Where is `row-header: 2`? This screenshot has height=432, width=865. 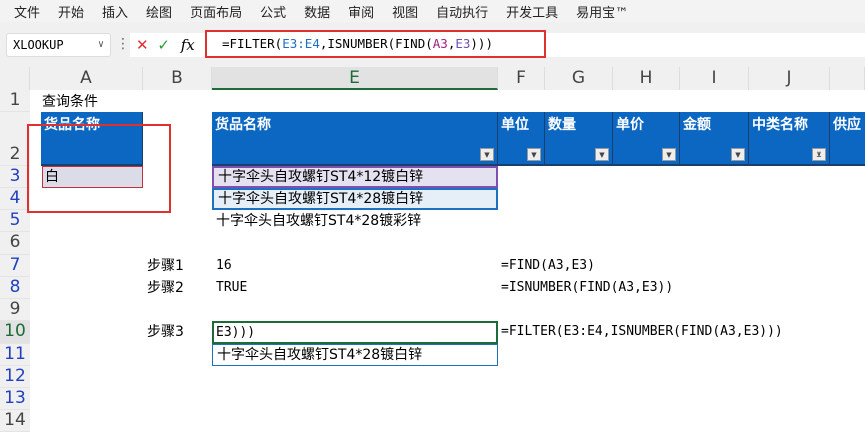
row-header: 2 is located at coordinates (15, 139).